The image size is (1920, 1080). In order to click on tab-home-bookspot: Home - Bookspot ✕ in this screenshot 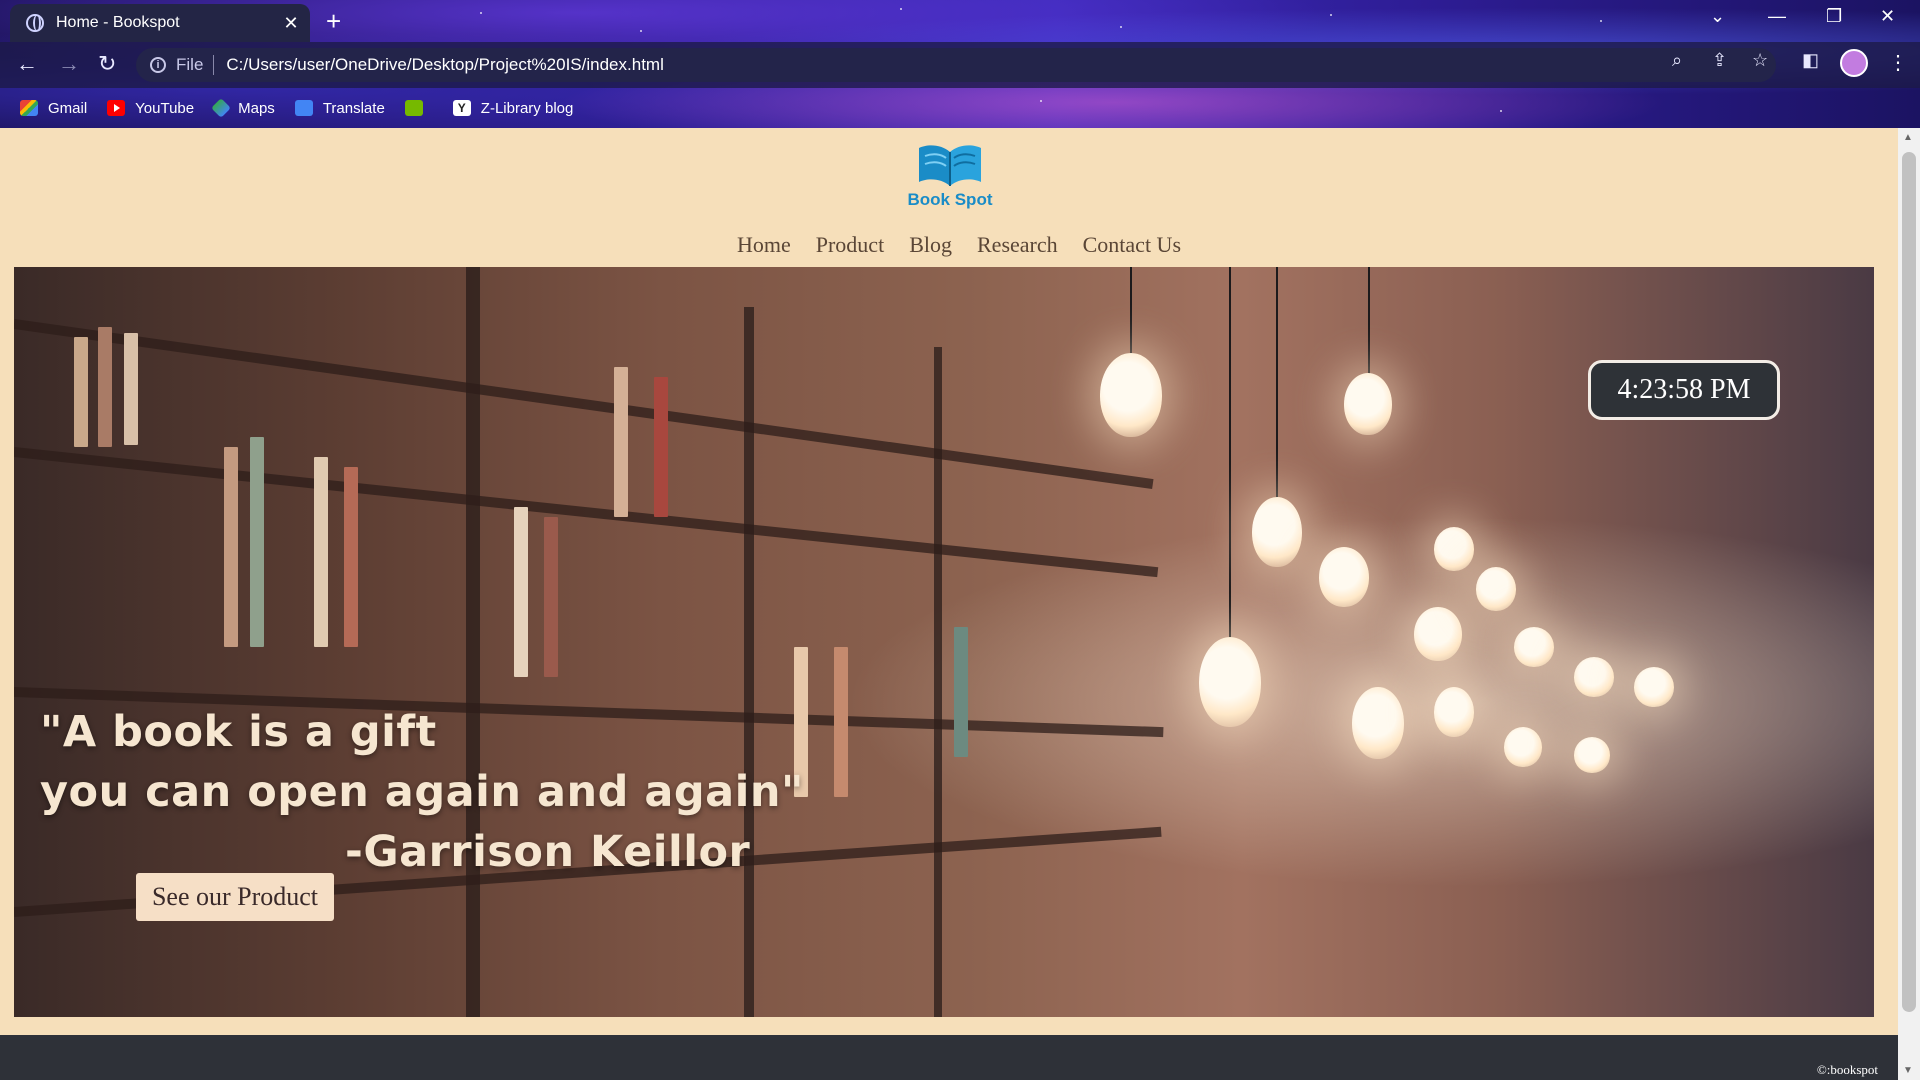, I will do `click(160, 23)`.